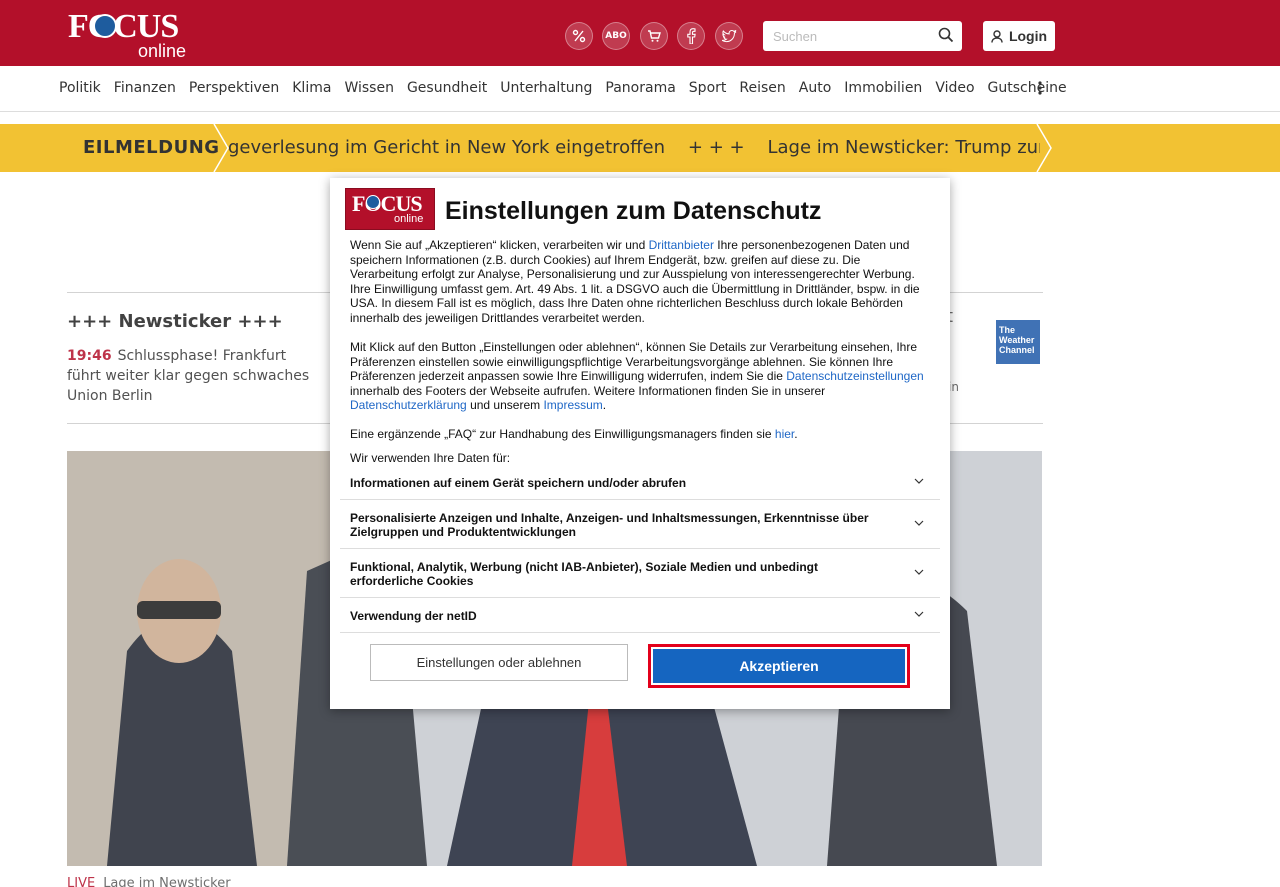 This screenshot has width=1280, height=887. I want to click on nav-item-finanzen: Finanzen, so click(145, 88).